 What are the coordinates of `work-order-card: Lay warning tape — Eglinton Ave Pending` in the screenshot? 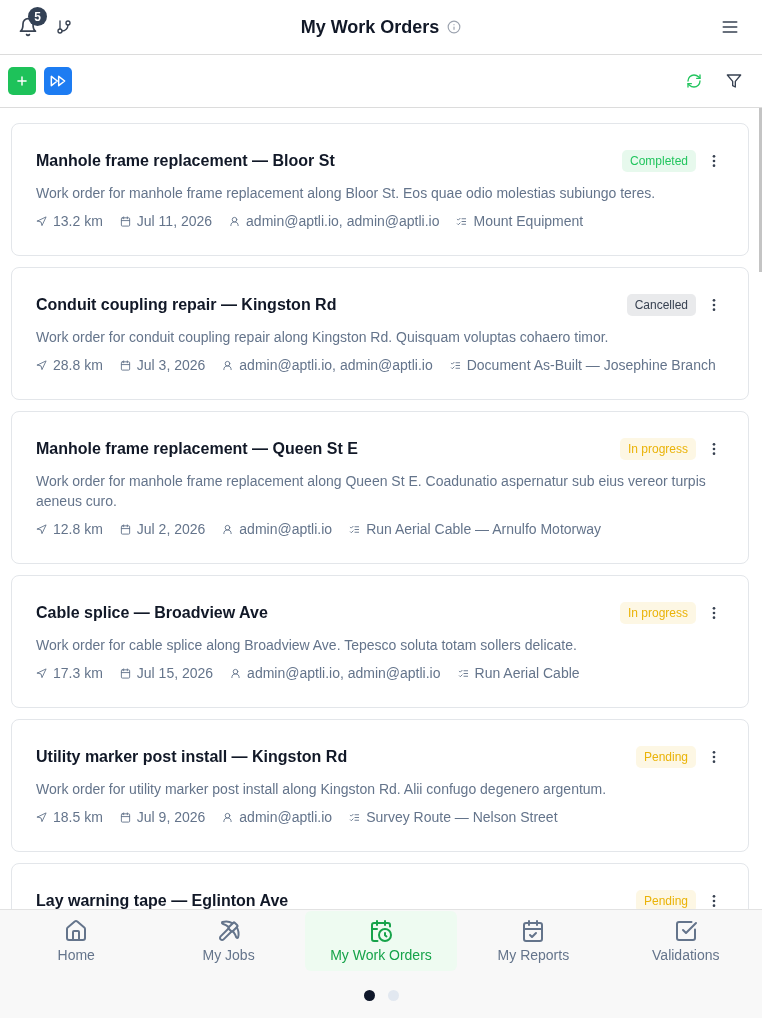 It's located at (380, 886).